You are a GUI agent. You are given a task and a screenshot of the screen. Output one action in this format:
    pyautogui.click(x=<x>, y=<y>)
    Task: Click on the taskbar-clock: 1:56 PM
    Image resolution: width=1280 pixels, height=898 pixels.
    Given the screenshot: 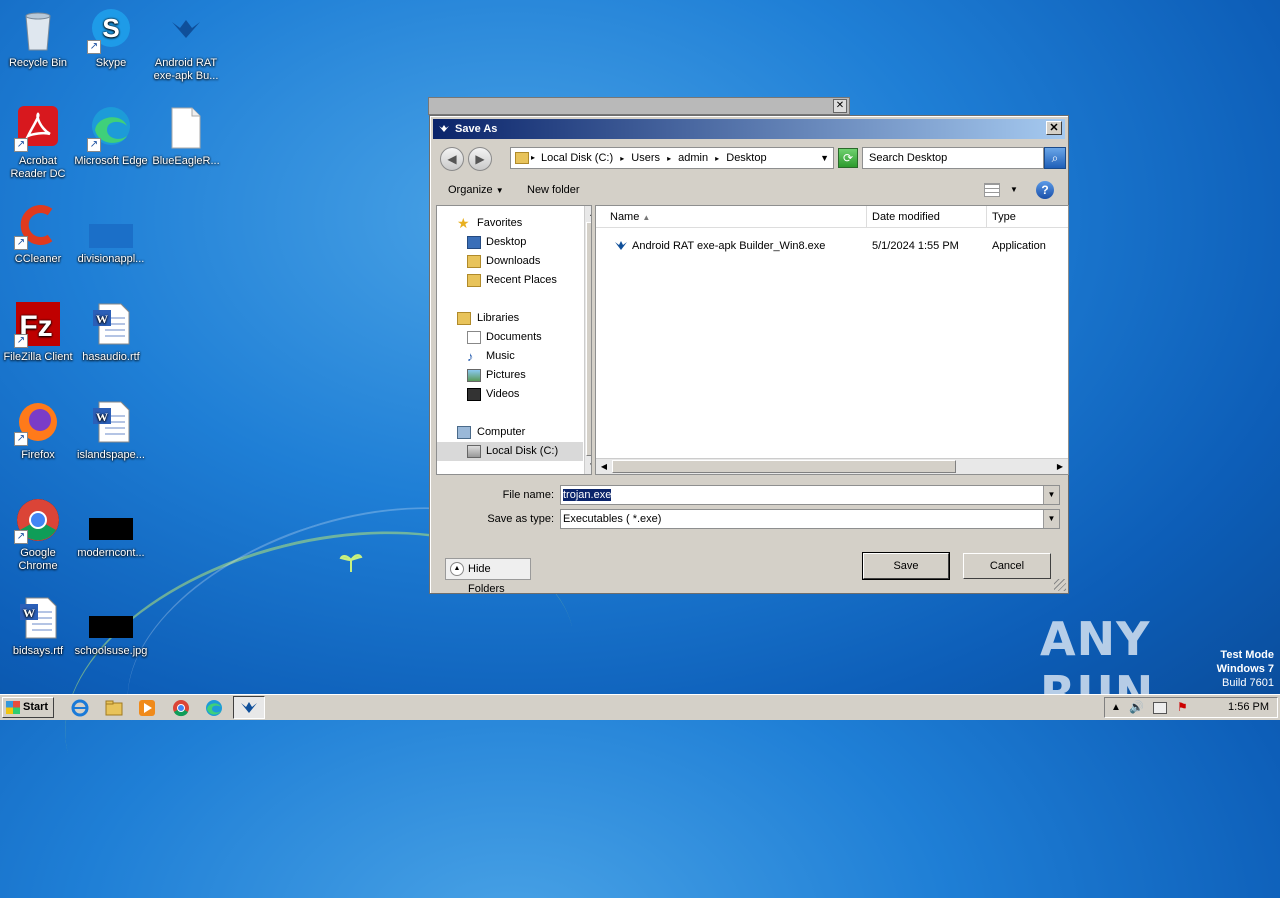 What is the action you would take?
    pyautogui.click(x=1248, y=707)
    